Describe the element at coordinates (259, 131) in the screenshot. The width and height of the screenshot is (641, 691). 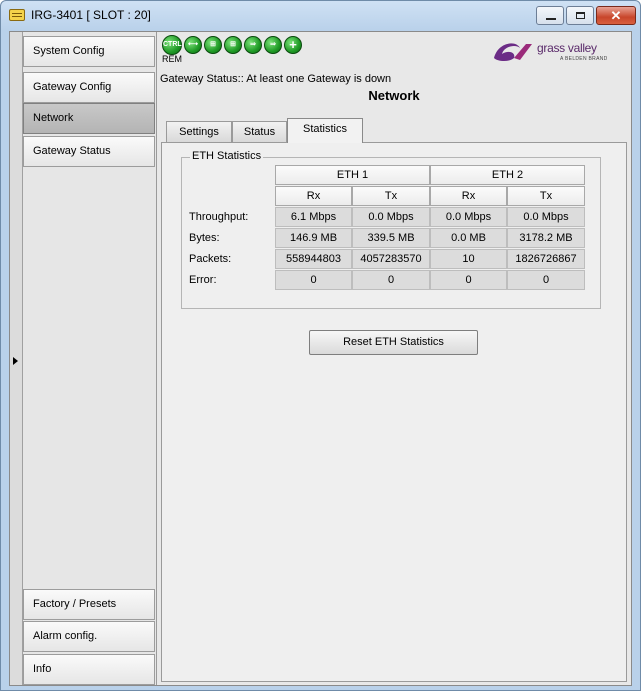
I see `tab-status: Status` at that location.